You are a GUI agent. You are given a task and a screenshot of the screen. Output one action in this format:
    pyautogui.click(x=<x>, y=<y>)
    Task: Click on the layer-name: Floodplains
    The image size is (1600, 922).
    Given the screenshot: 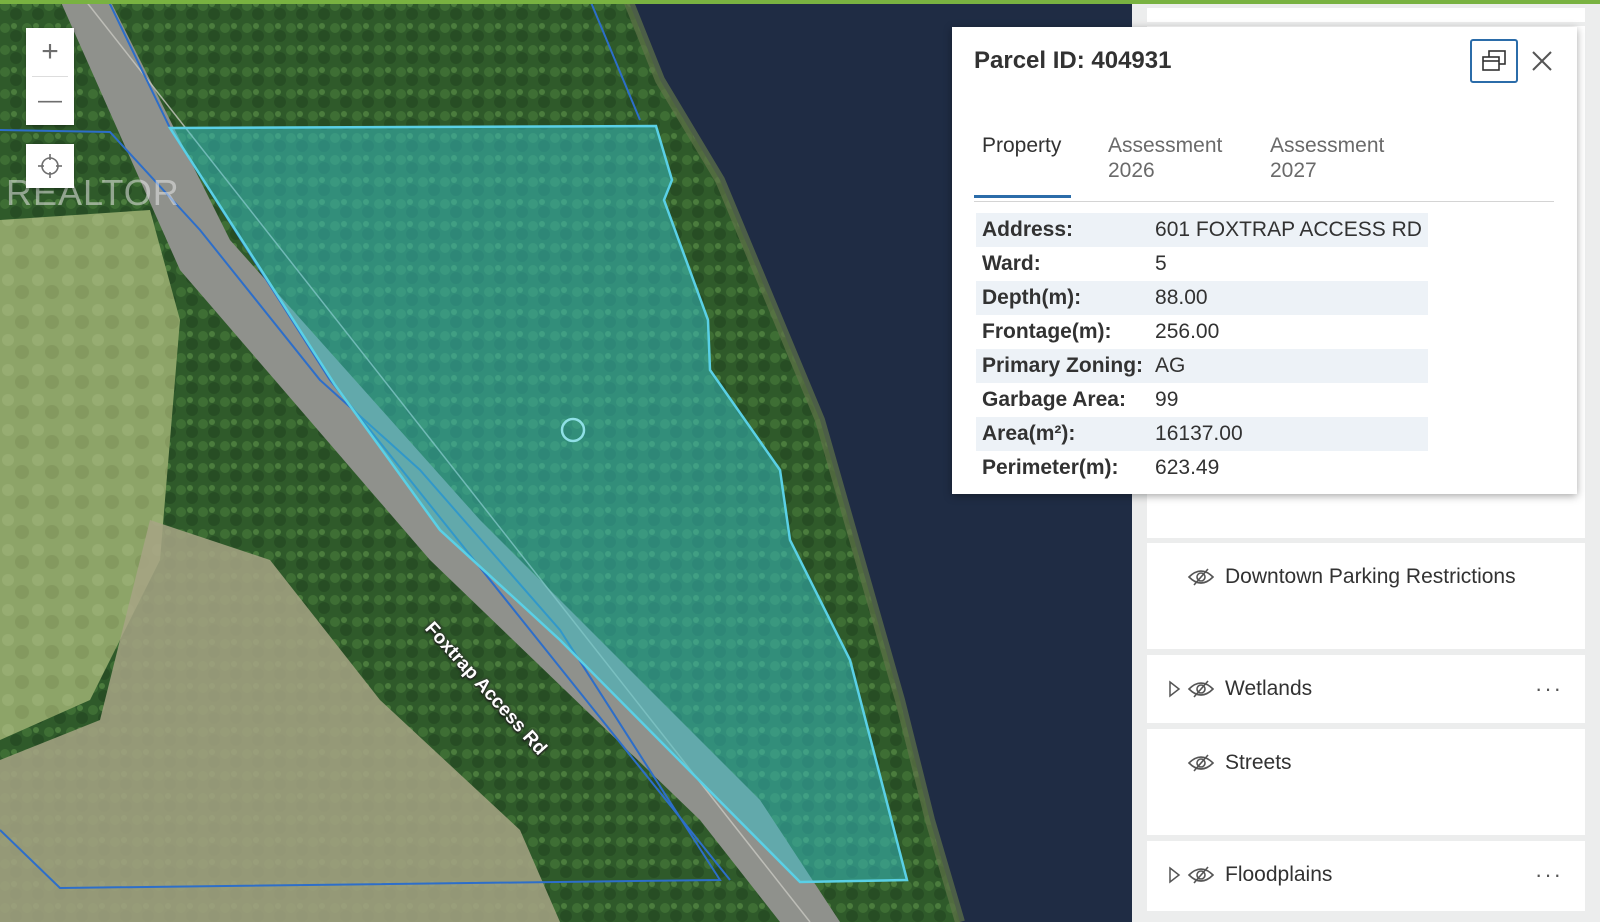 What is the action you would take?
    pyautogui.click(x=1279, y=874)
    